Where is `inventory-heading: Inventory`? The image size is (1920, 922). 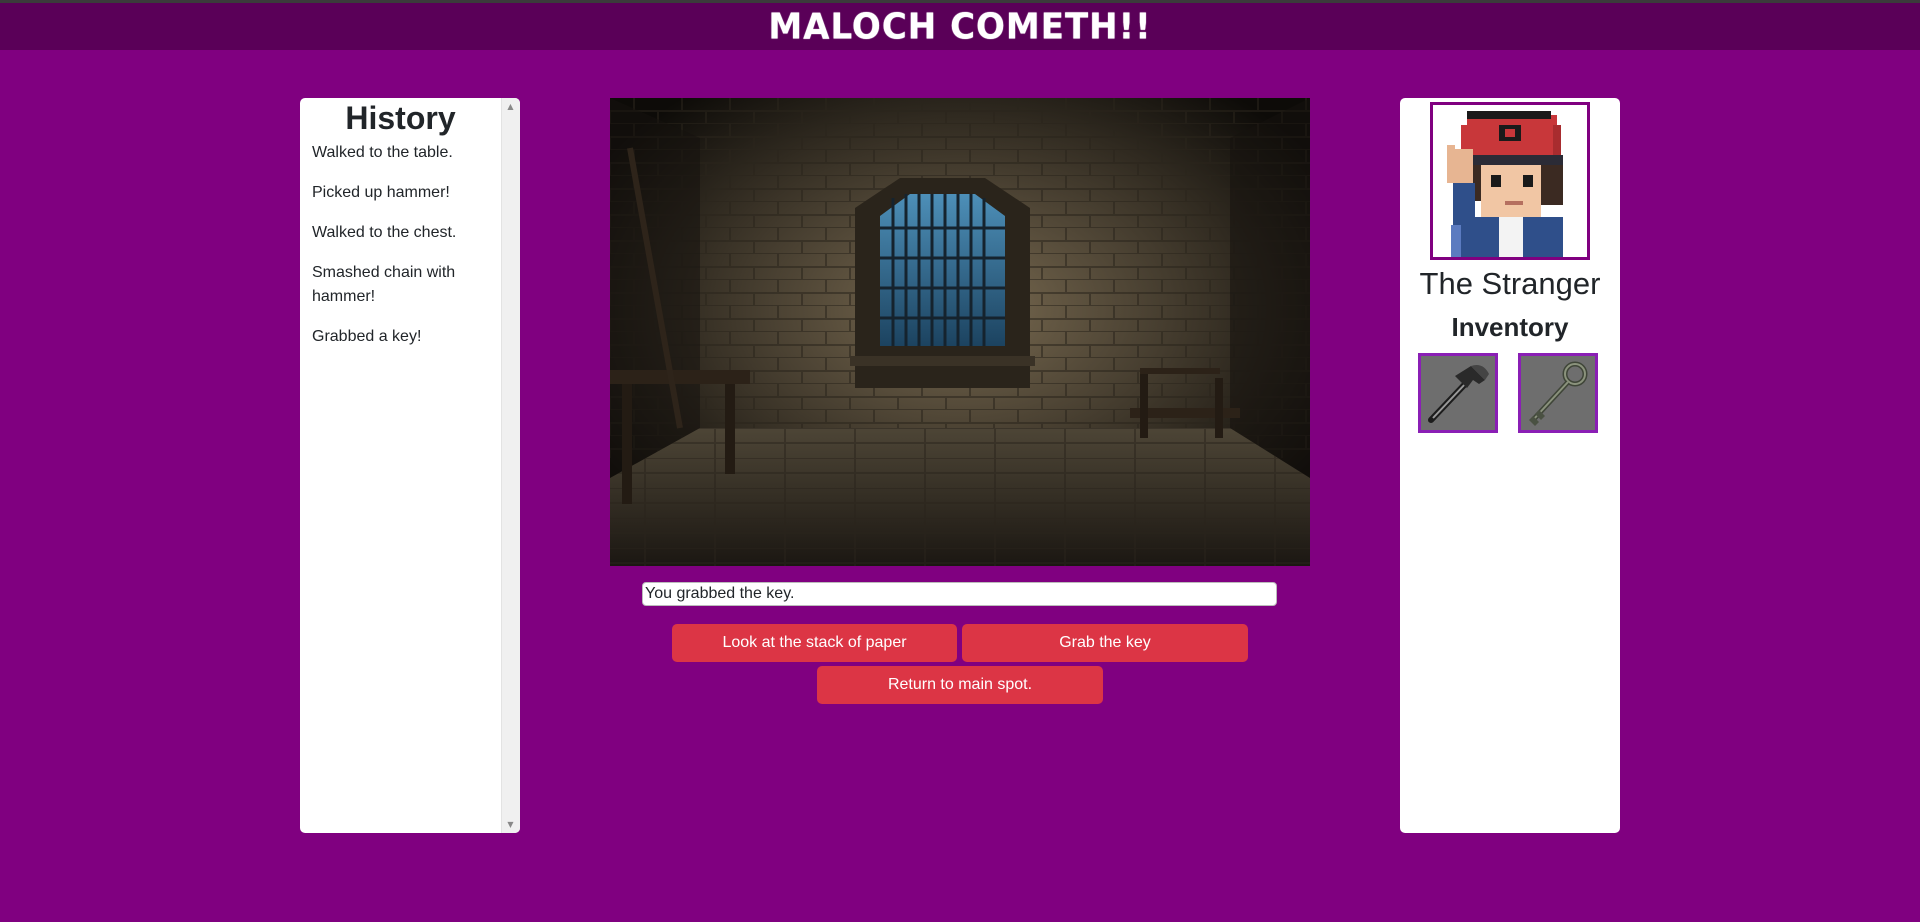
inventory-heading: Inventory is located at coordinates (1510, 327).